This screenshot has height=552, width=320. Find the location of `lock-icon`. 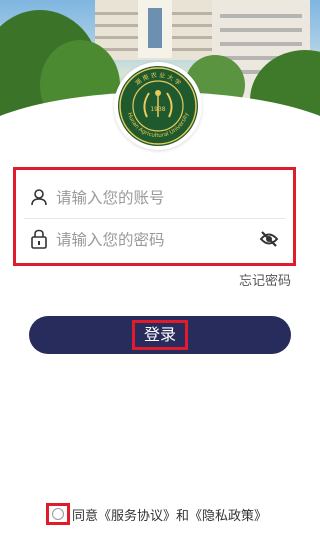

lock-icon is located at coordinates (39, 239).